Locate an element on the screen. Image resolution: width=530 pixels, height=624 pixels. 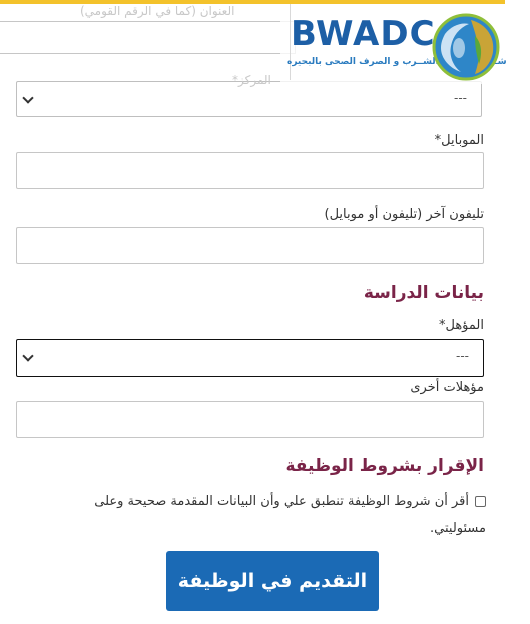
qualification-select: --- is located at coordinates (250, 358).